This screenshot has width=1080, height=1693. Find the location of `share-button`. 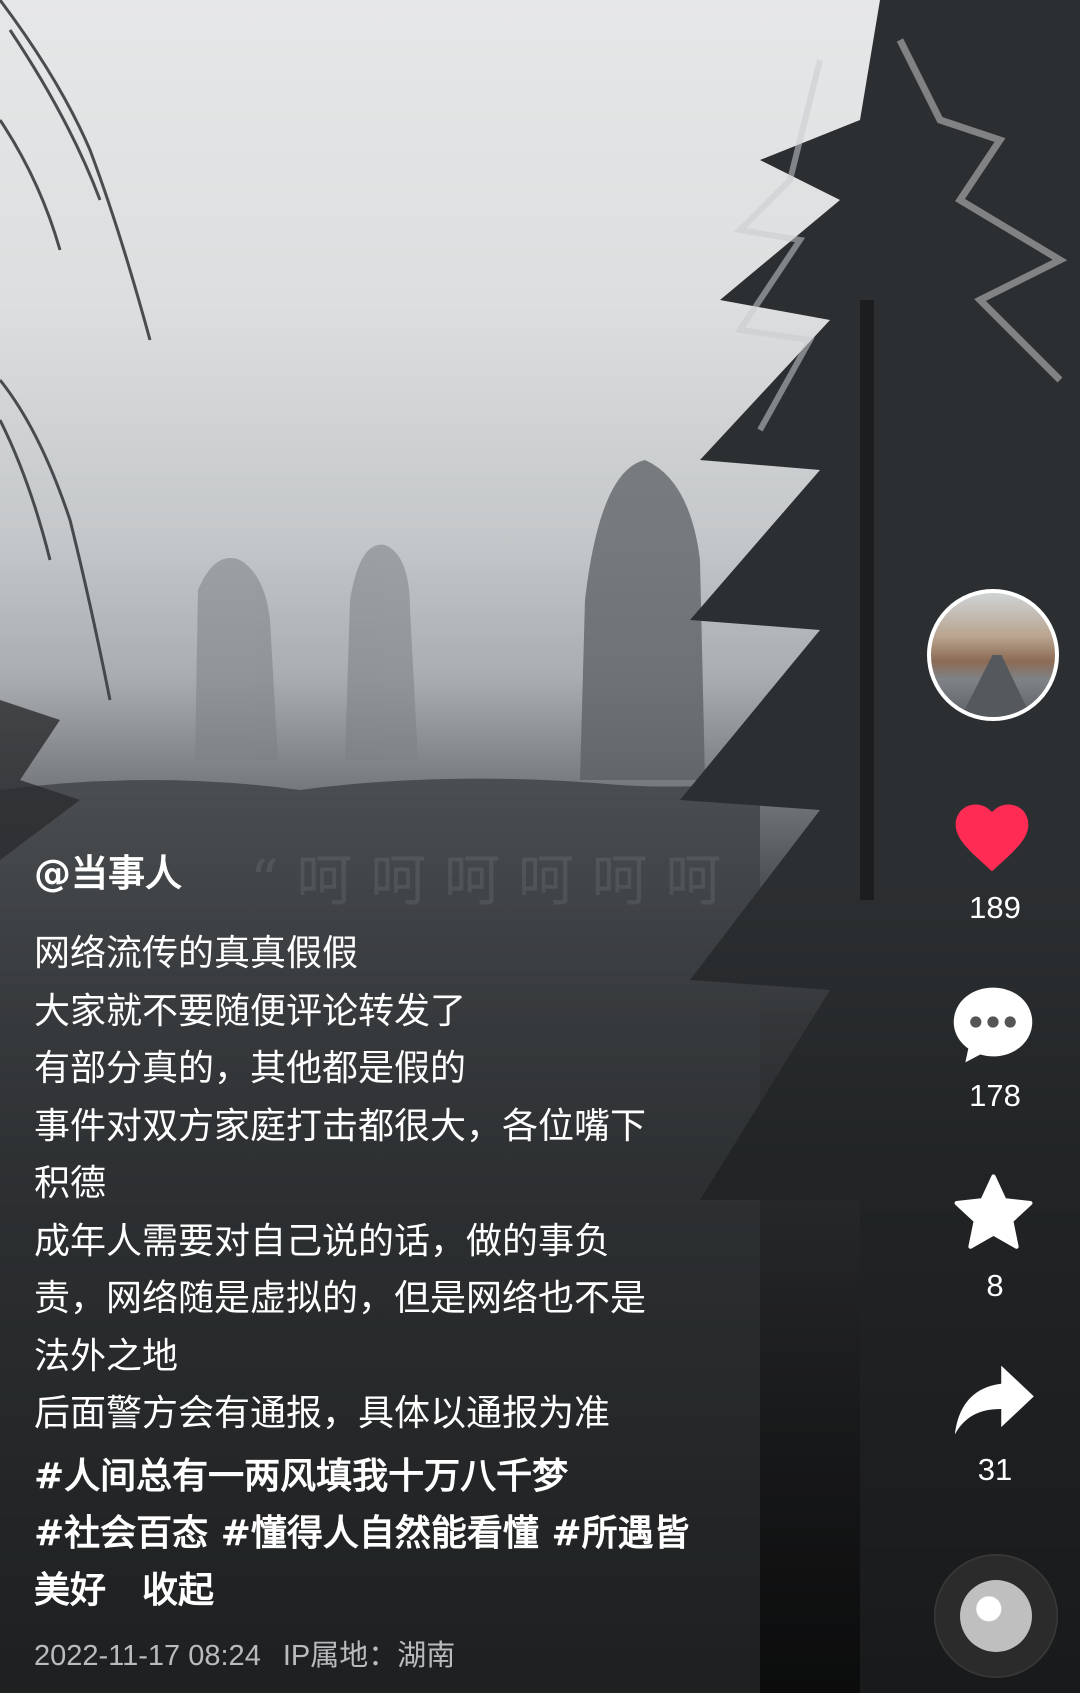

share-button is located at coordinates (994, 1402).